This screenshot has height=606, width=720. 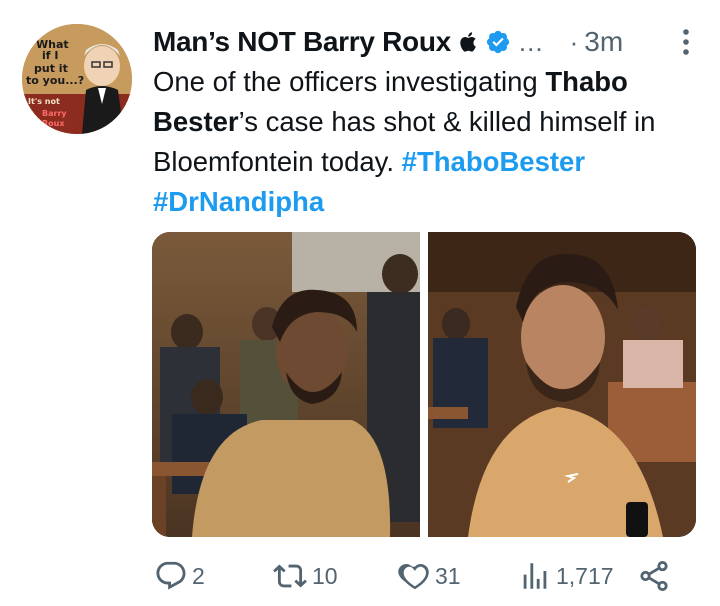 I want to click on avatar-caption-2: if I, so click(x=50, y=55).